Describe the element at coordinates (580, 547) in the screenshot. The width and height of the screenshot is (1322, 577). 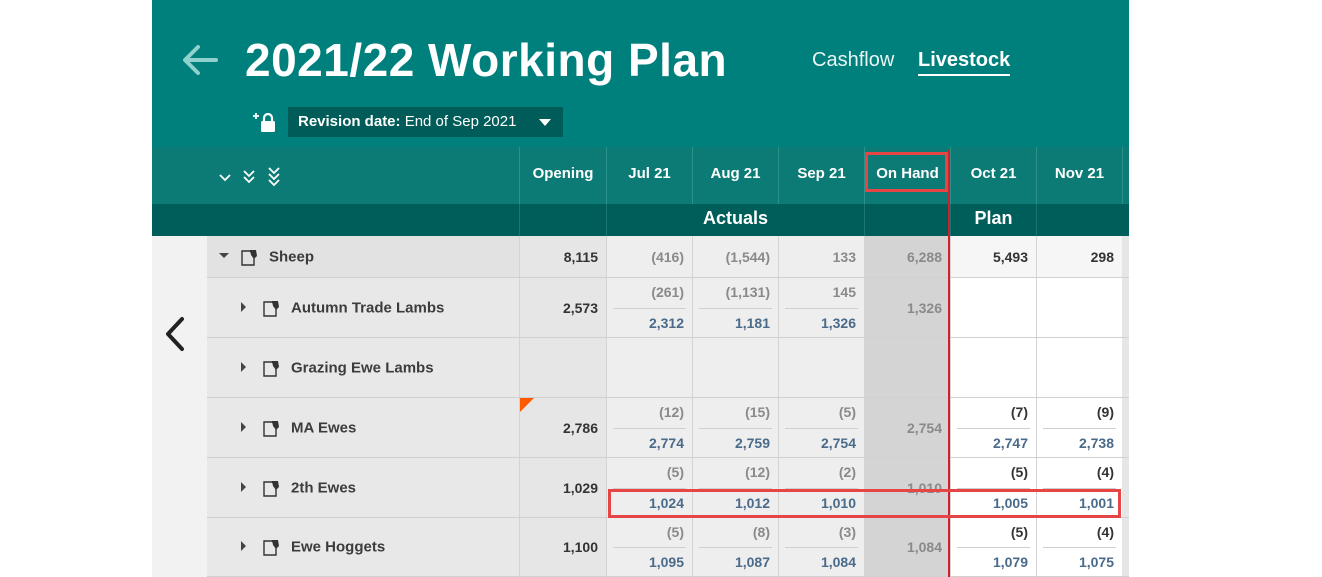
I see `cell-value: 1,100` at that location.